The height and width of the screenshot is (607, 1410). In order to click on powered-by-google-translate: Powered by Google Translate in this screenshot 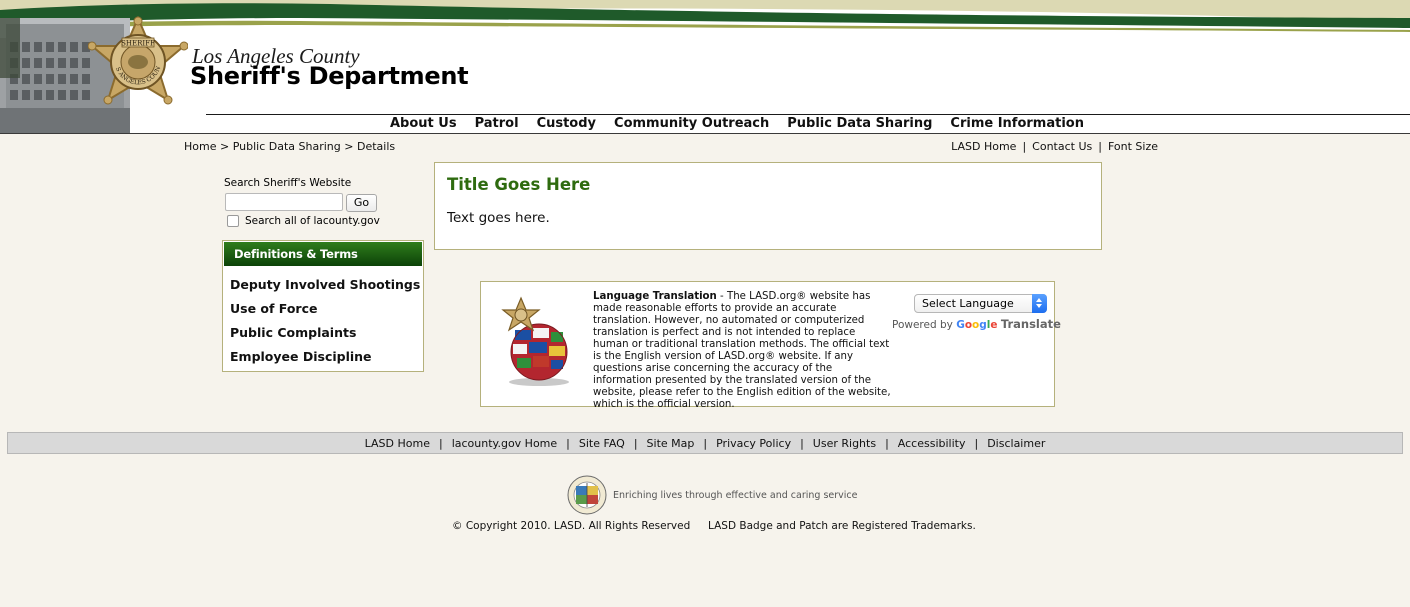, I will do `click(976, 324)`.